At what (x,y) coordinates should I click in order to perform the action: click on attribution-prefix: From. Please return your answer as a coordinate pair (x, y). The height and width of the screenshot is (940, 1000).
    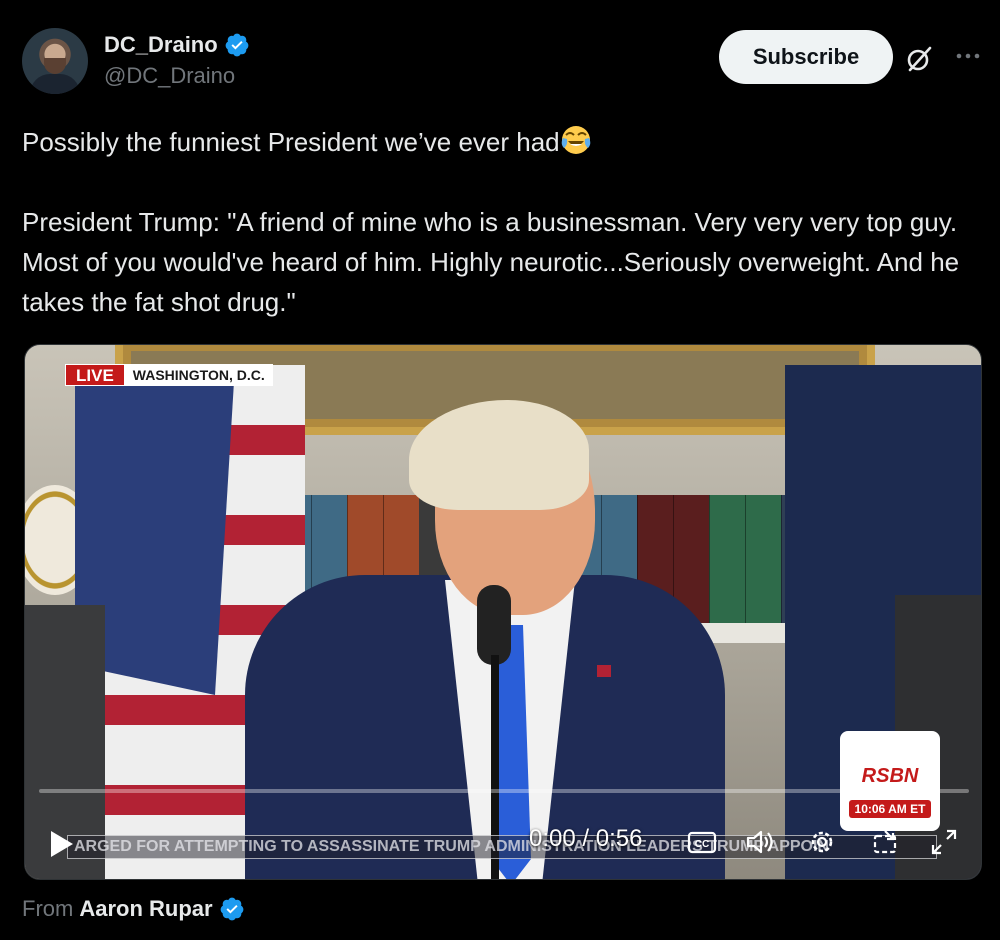
    Looking at the image, I should click on (48, 908).